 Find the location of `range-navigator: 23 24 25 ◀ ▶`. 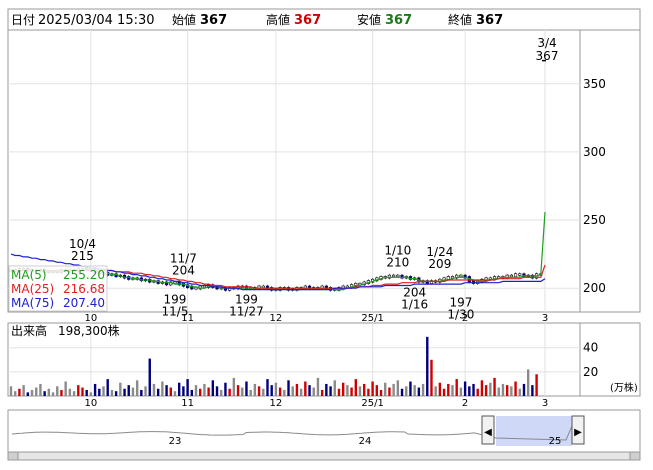

range-navigator: 23 24 25 ◀ ▶ is located at coordinates (324, 435).